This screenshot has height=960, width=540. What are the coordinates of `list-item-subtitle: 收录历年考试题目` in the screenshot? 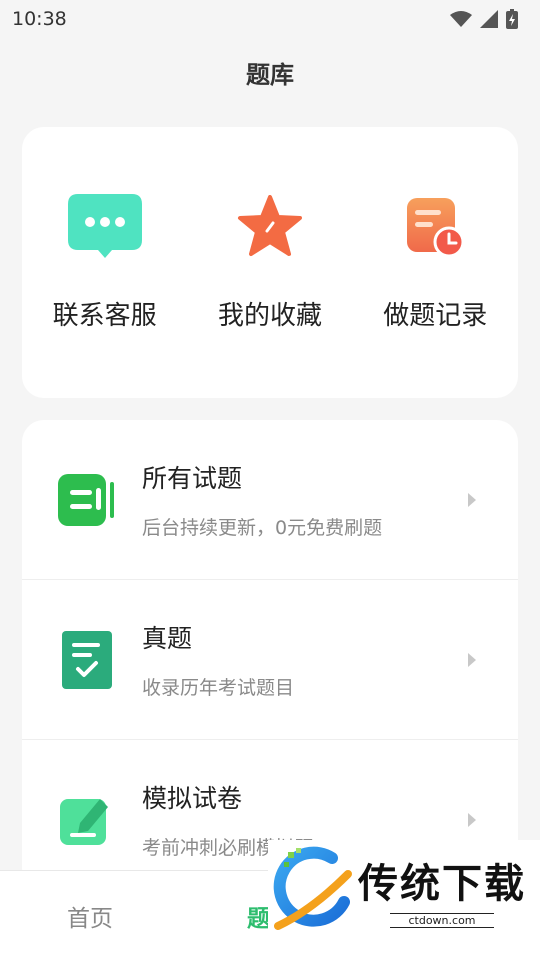 It's located at (218, 688).